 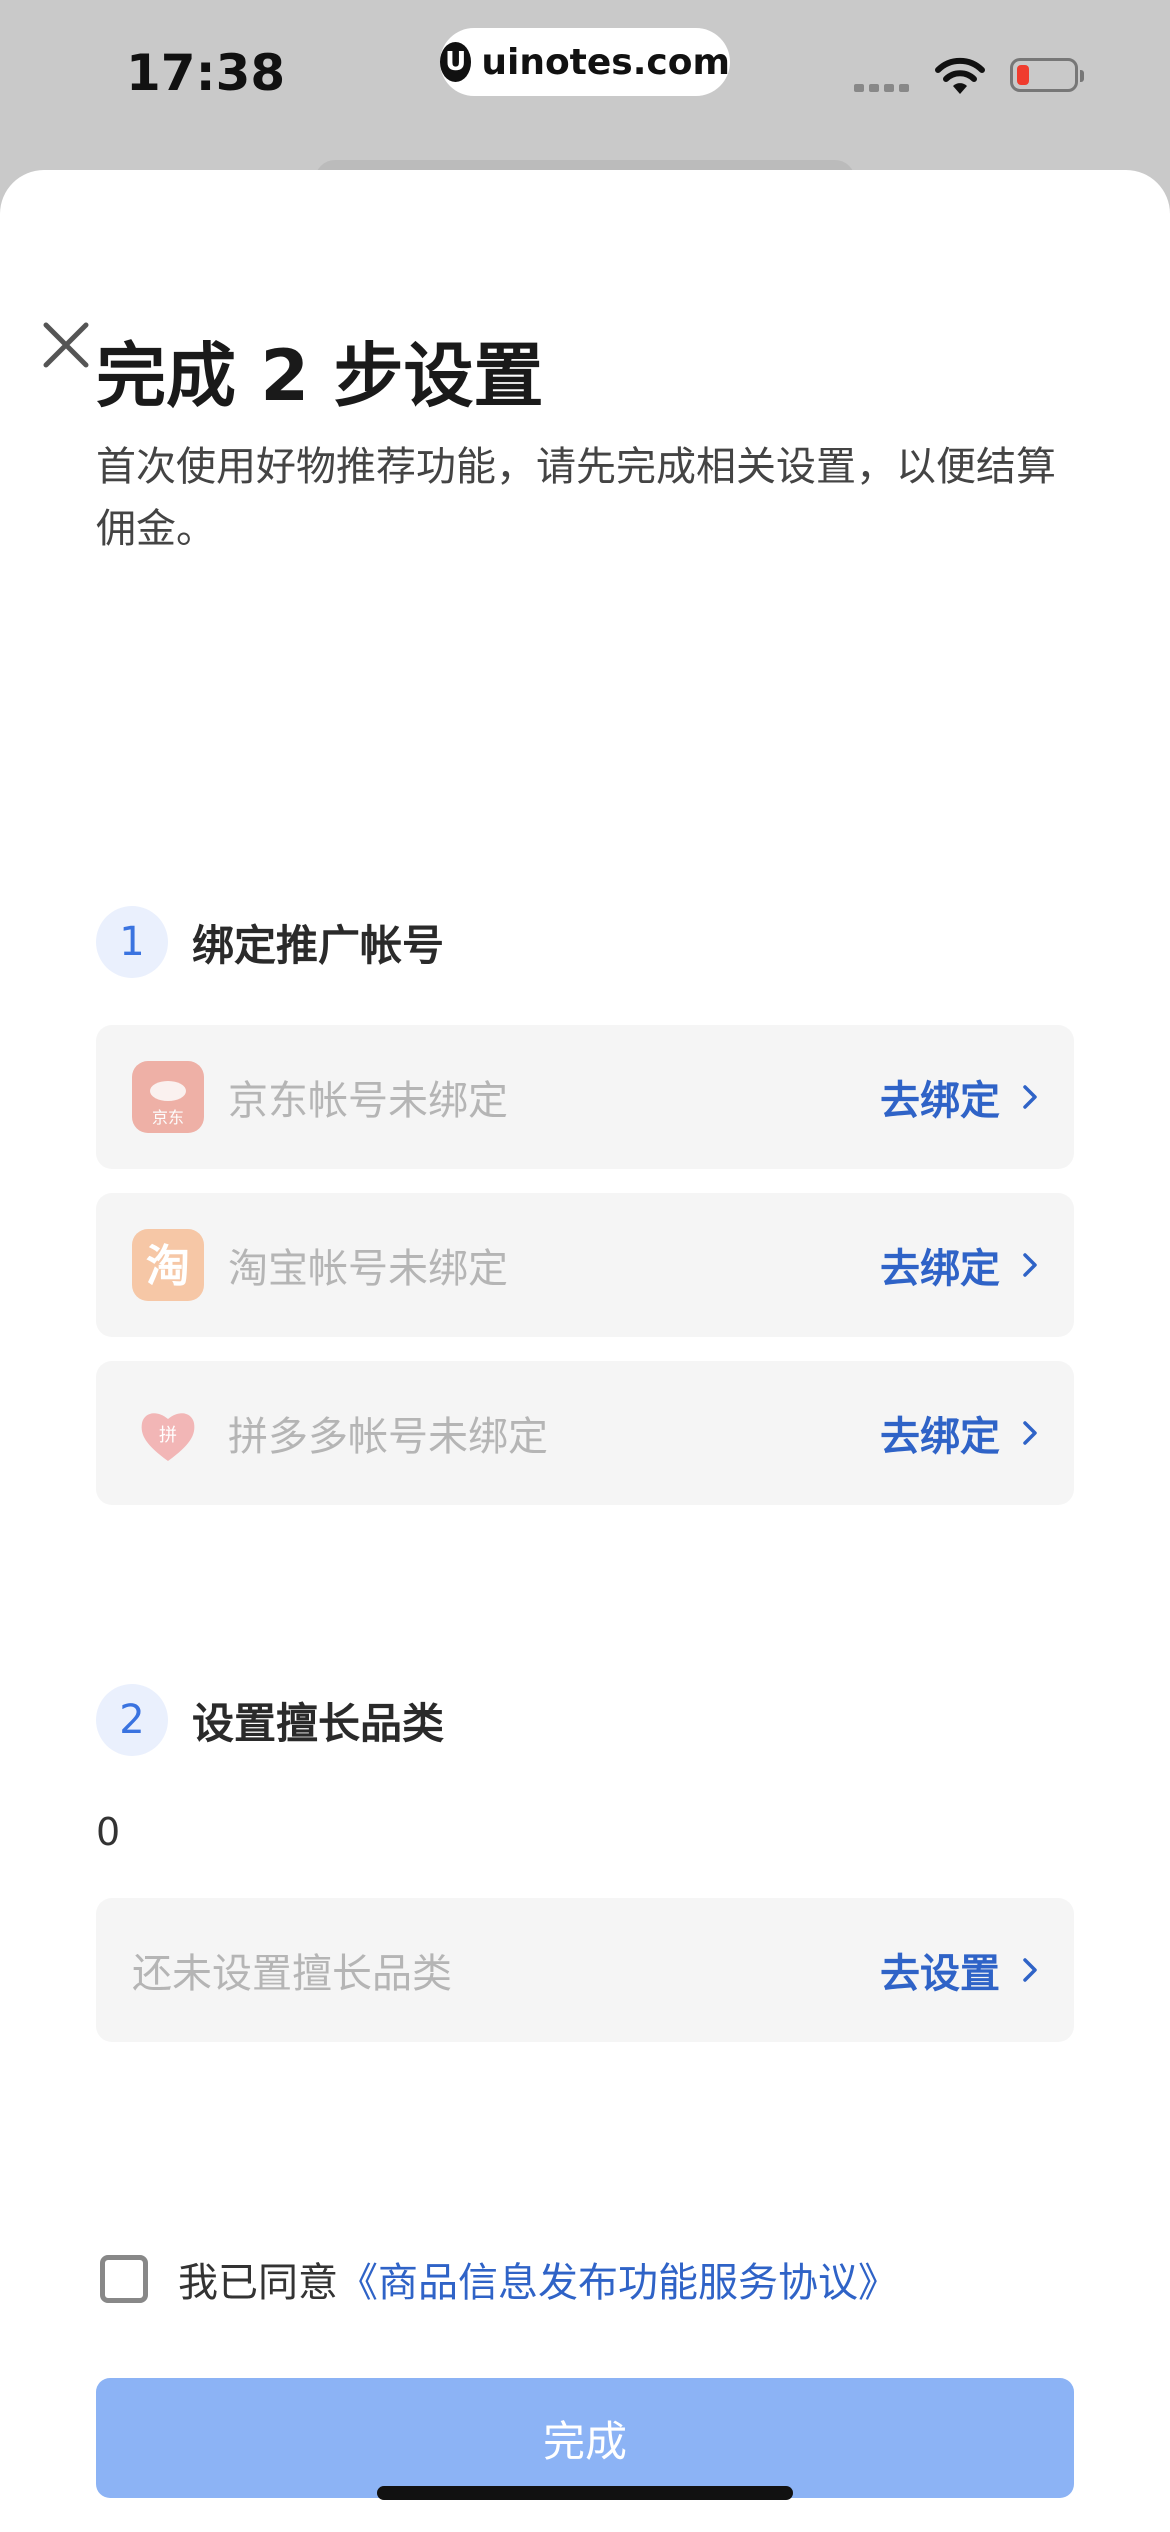 What do you see at coordinates (881, 88) in the screenshot?
I see `signal-icon` at bounding box center [881, 88].